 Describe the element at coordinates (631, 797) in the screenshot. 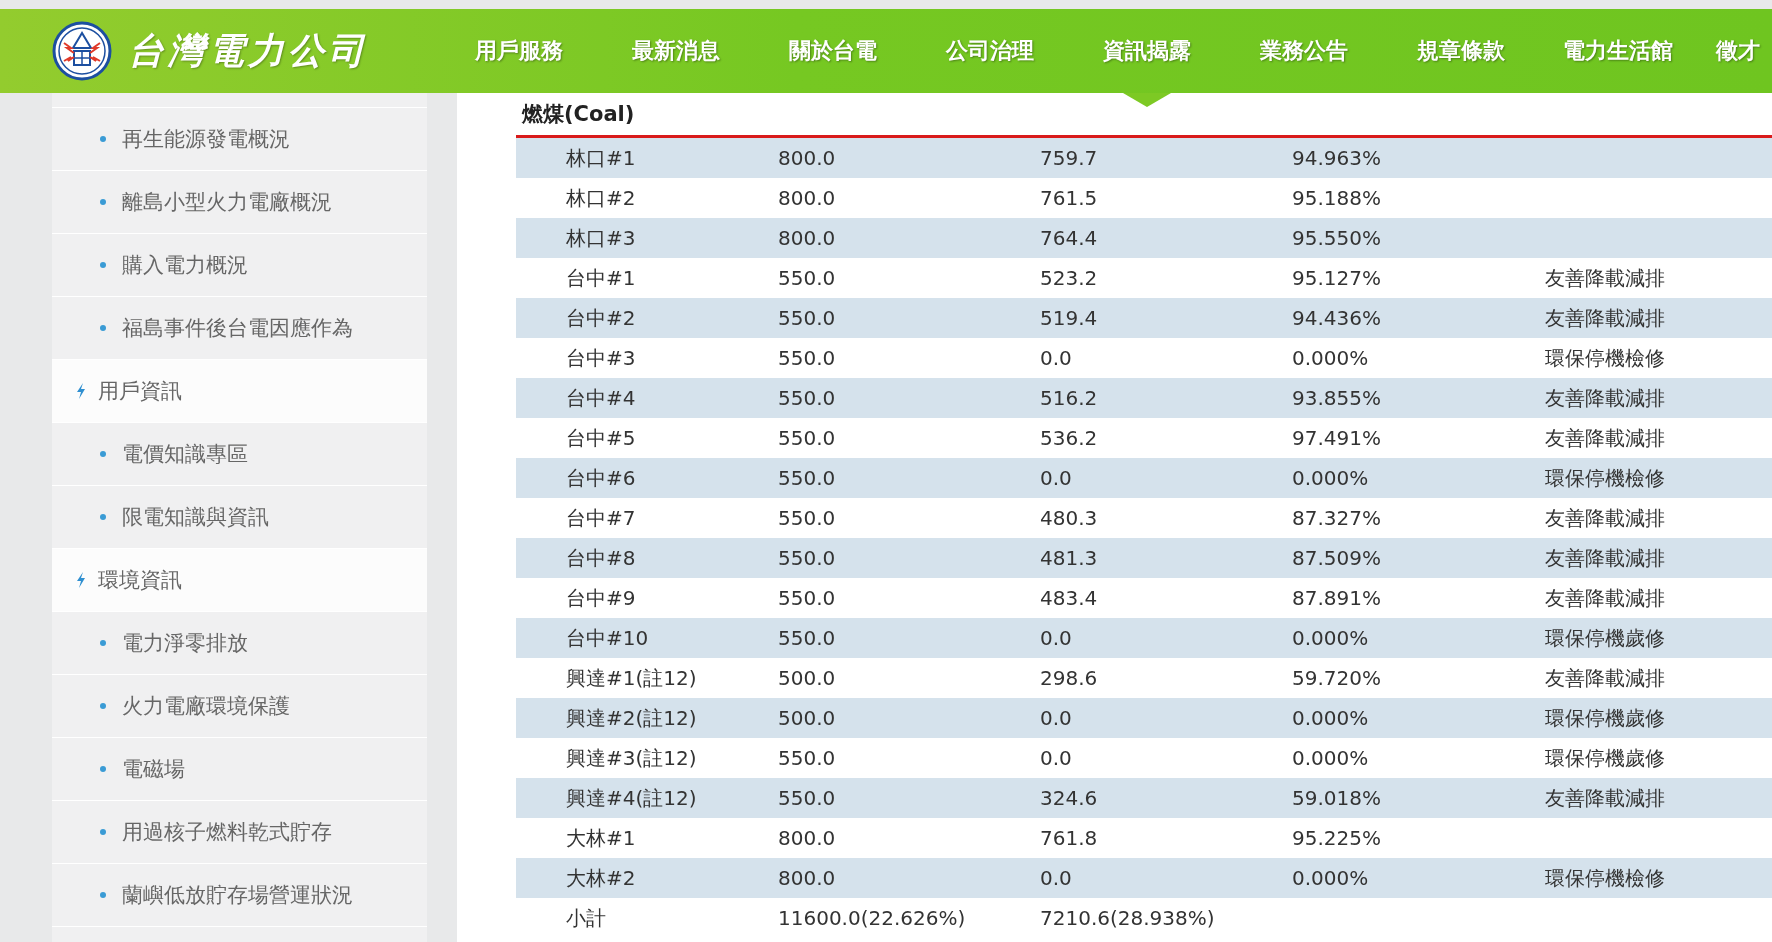

I see `table-cell: 興達#4(註12)` at that location.